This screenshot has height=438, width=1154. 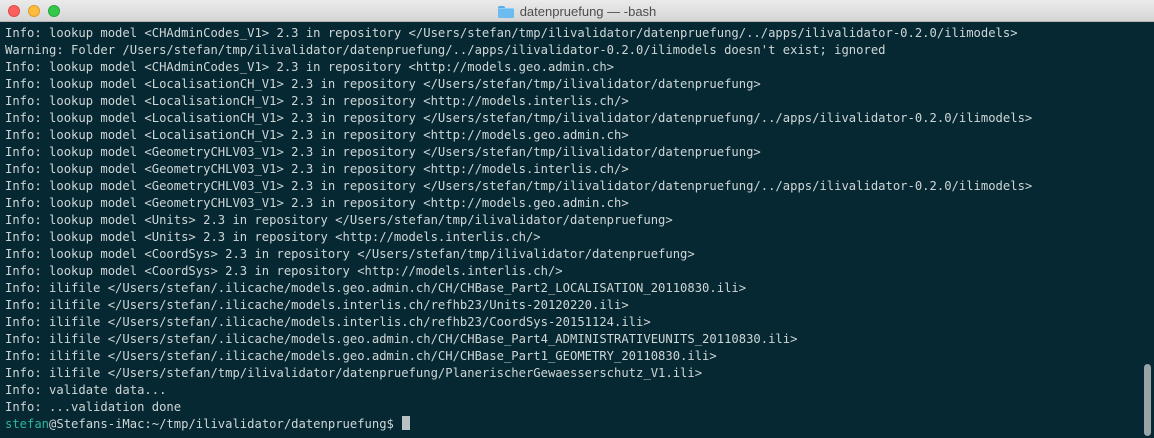 I want to click on window-title-group: datenpruefung — -bash, so click(x=577, y=11).